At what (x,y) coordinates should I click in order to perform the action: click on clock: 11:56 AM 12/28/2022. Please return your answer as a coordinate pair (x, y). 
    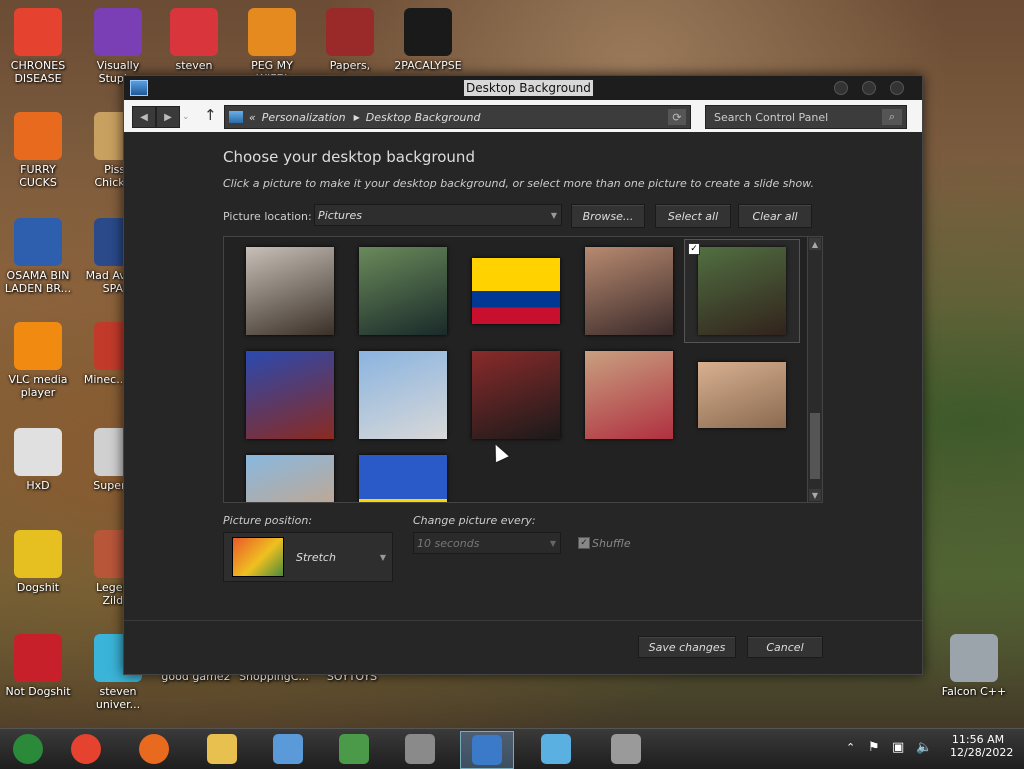
    Looking at the image, I should click on (982, 746).